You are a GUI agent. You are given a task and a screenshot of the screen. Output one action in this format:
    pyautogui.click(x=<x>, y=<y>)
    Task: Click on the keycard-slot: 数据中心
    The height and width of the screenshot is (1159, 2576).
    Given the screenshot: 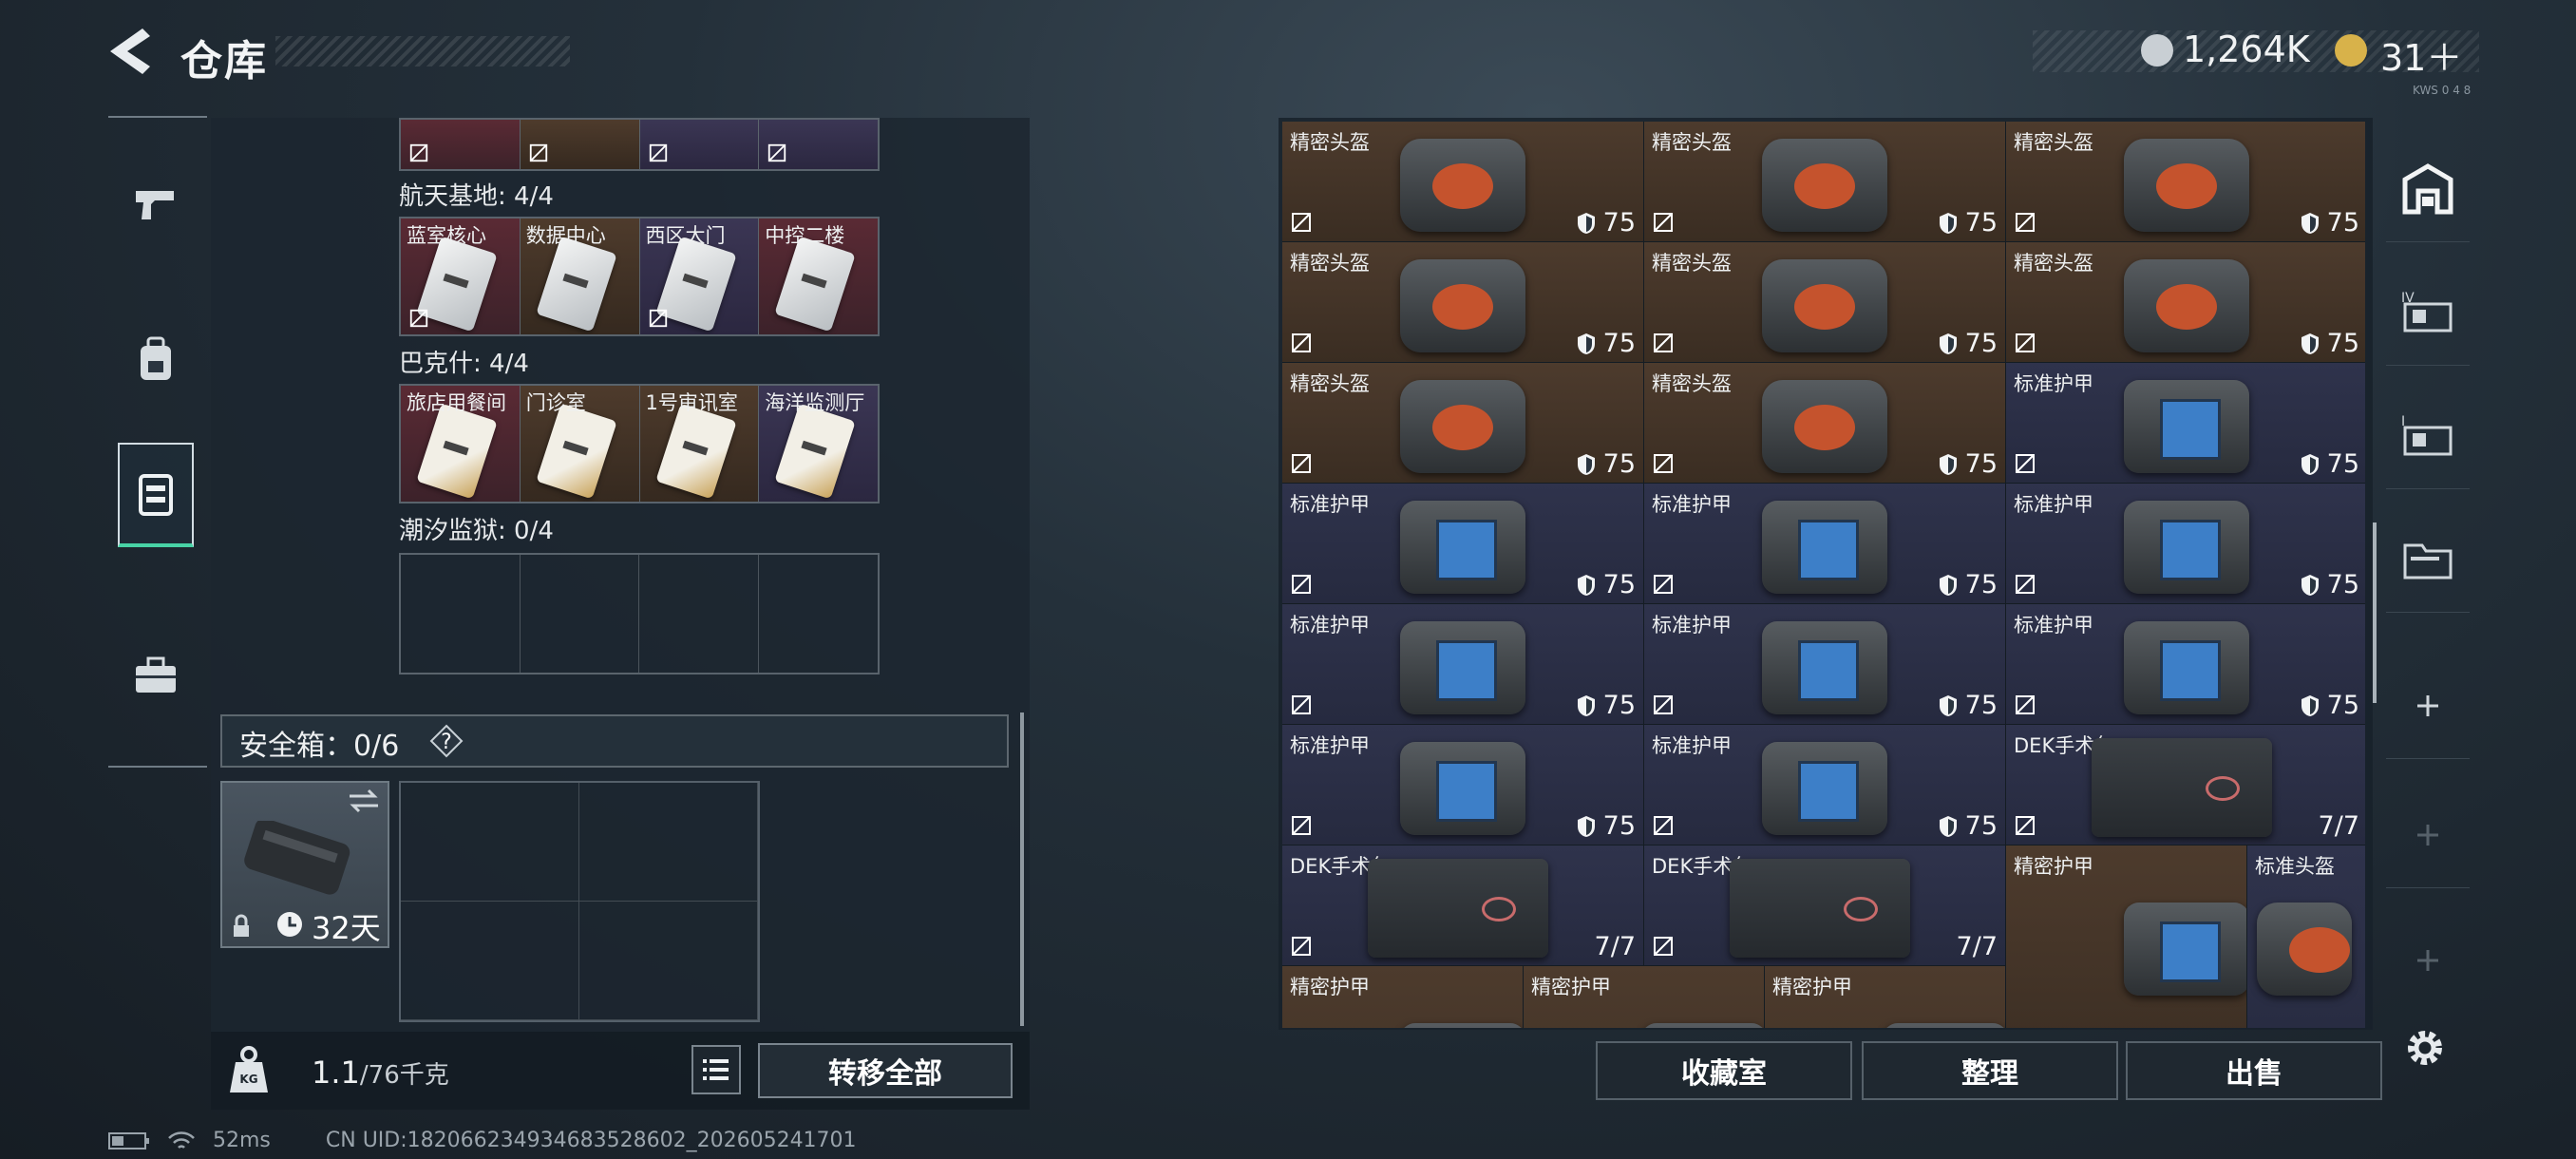 What is the action you would take?
    pyautogui.click(x=580, y=276)
    